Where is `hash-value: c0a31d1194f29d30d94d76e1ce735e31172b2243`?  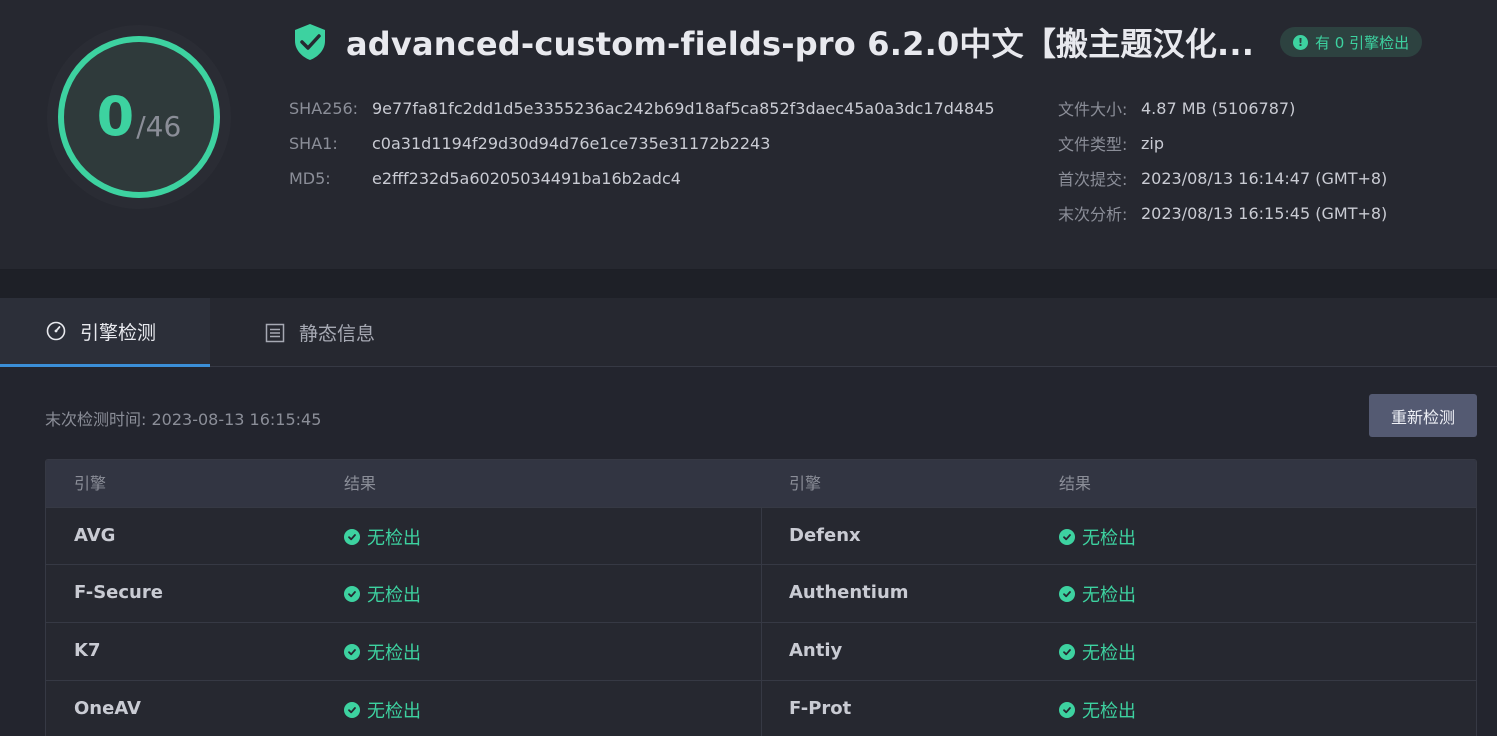
hash-value: c0a31d1194f29d30d94d76e1ce735e31172b2243 is located at coordinates (571, 143).